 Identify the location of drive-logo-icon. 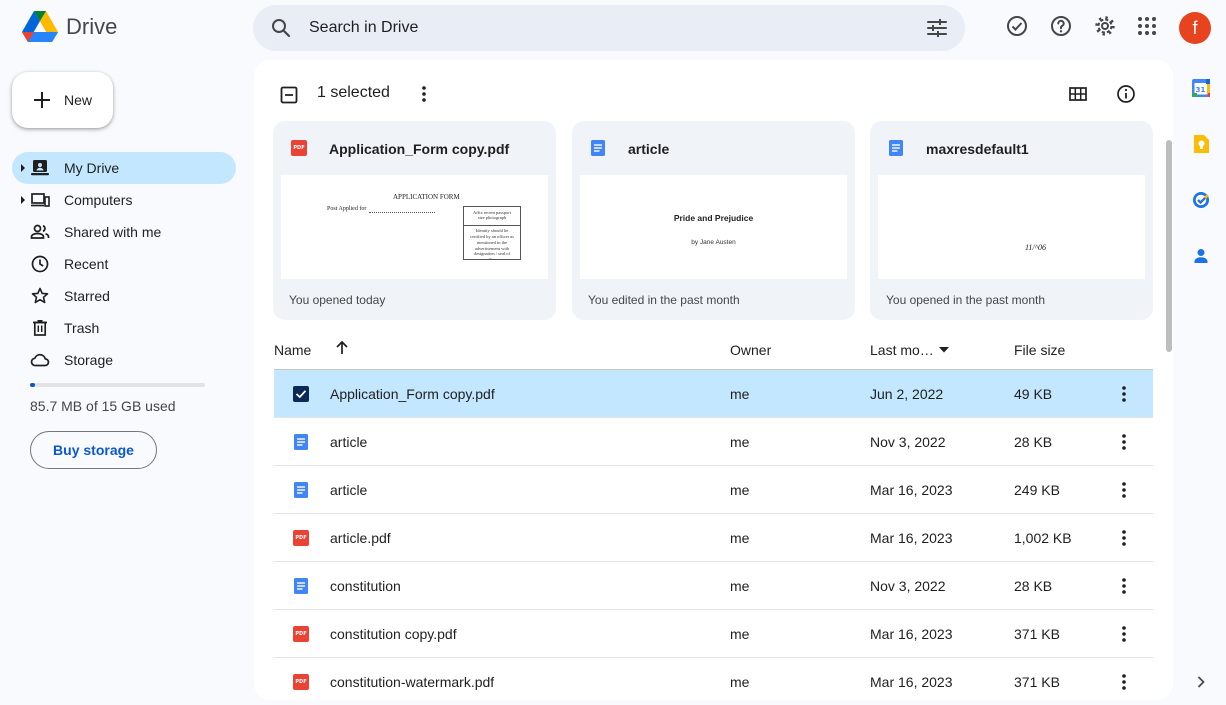
(40, 26).